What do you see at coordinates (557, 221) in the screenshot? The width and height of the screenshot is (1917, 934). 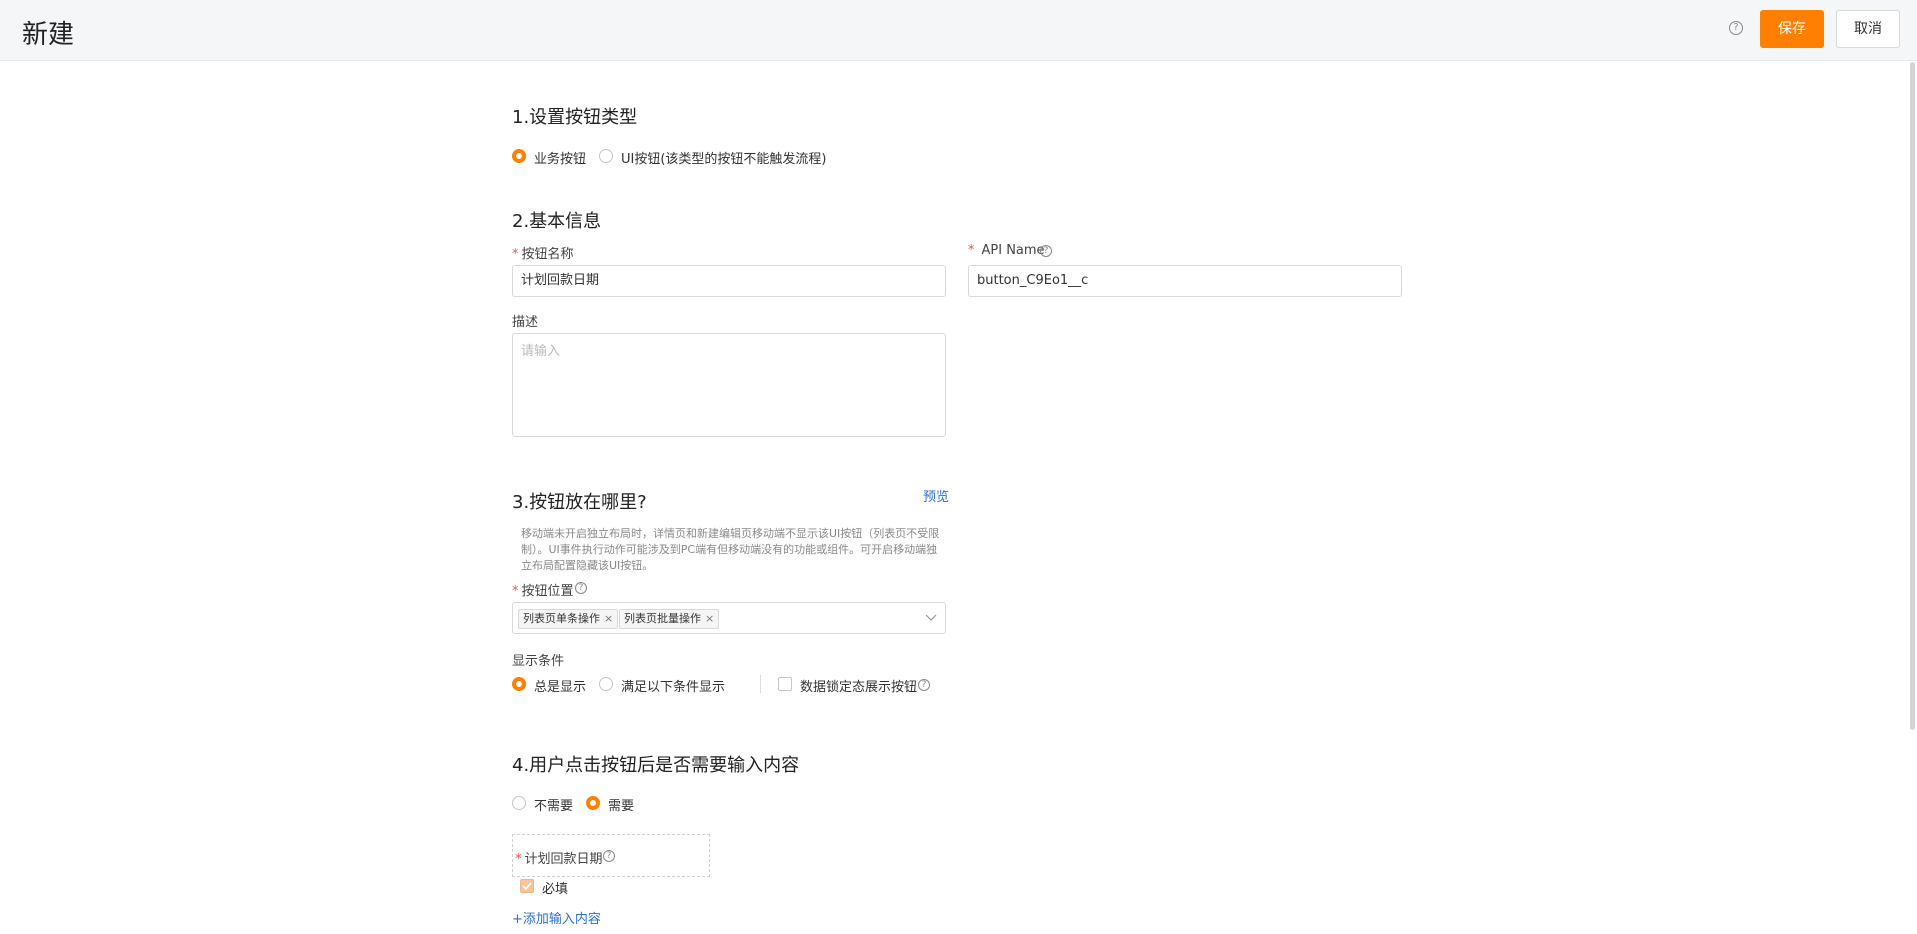 I see `section-title-basic-info: 2.基本信息` at bounding box center [557, 221].